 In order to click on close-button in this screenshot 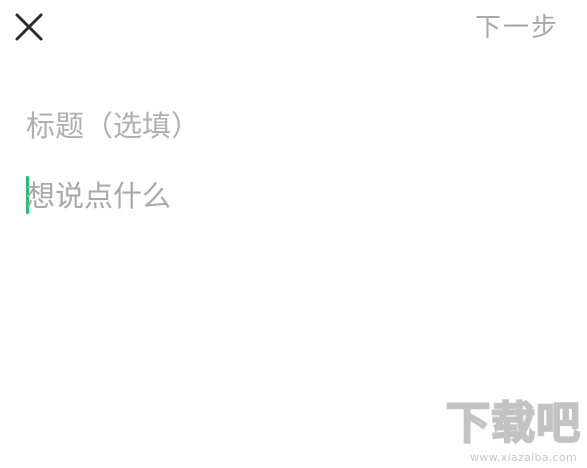, I will do `click(29, 27)`.